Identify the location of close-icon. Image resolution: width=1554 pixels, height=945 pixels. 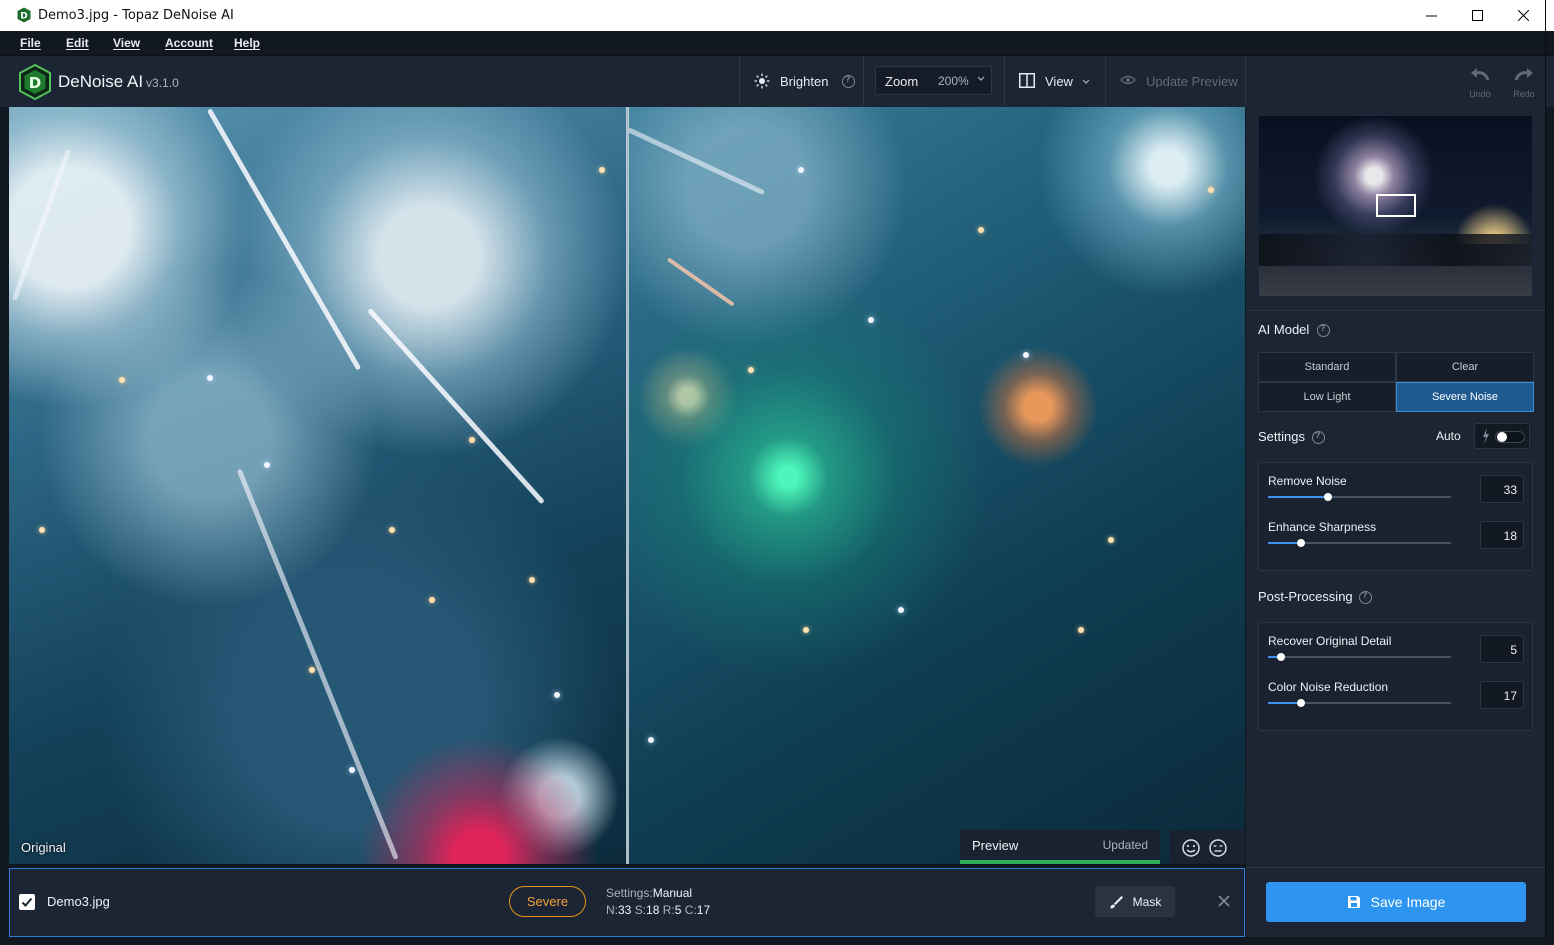
(1523, 15).